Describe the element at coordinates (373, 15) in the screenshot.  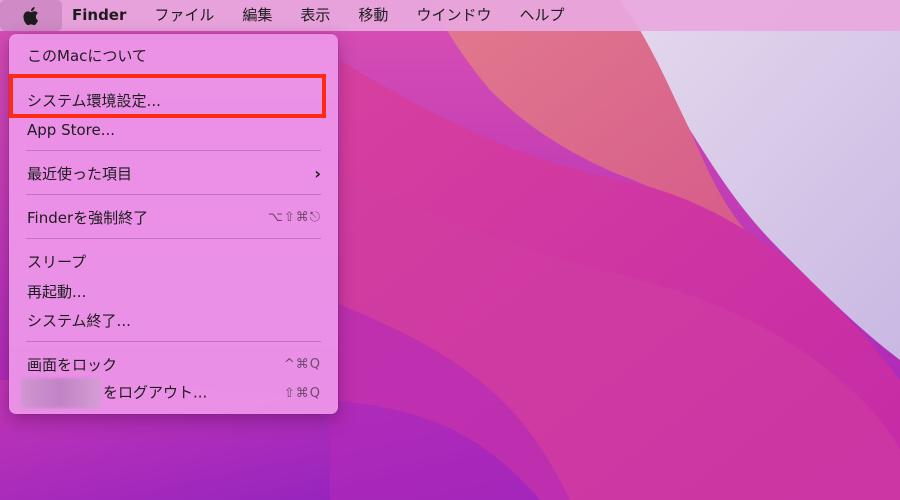
I see `menu-go: 移動` at that location.